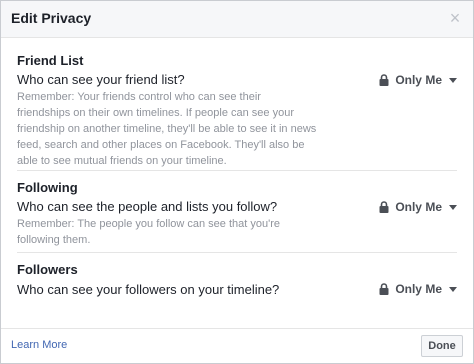  I want to click on section-title-friend-list: Friend List, so click(50, 60).